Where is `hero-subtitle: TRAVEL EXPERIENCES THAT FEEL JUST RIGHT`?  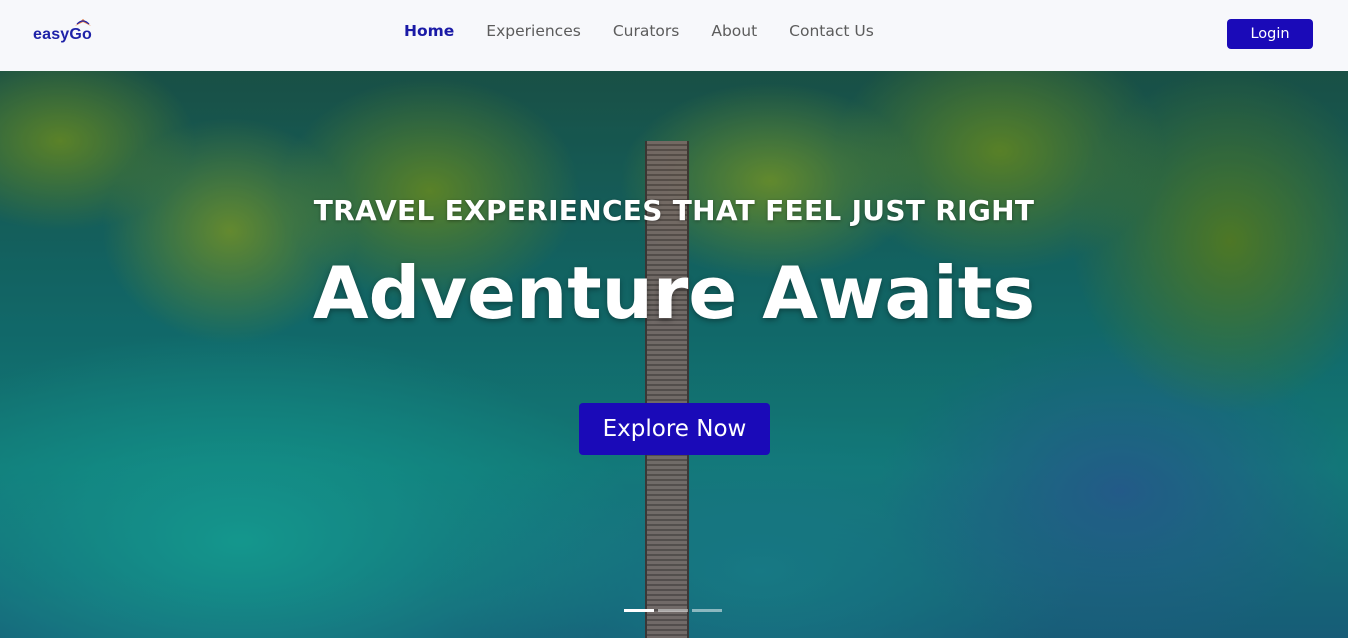
hero-subtitle: TRAVEL EXPERIENCES THAT FEEL JUST RIGHT is located at coordinates (674, 210).